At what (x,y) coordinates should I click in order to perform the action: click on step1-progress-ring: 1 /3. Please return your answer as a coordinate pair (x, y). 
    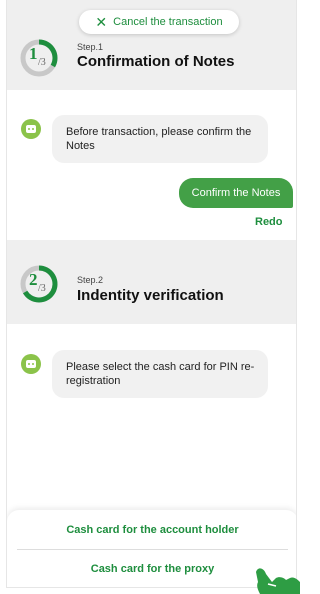
    Looking at the image, I should click on (39, 58).